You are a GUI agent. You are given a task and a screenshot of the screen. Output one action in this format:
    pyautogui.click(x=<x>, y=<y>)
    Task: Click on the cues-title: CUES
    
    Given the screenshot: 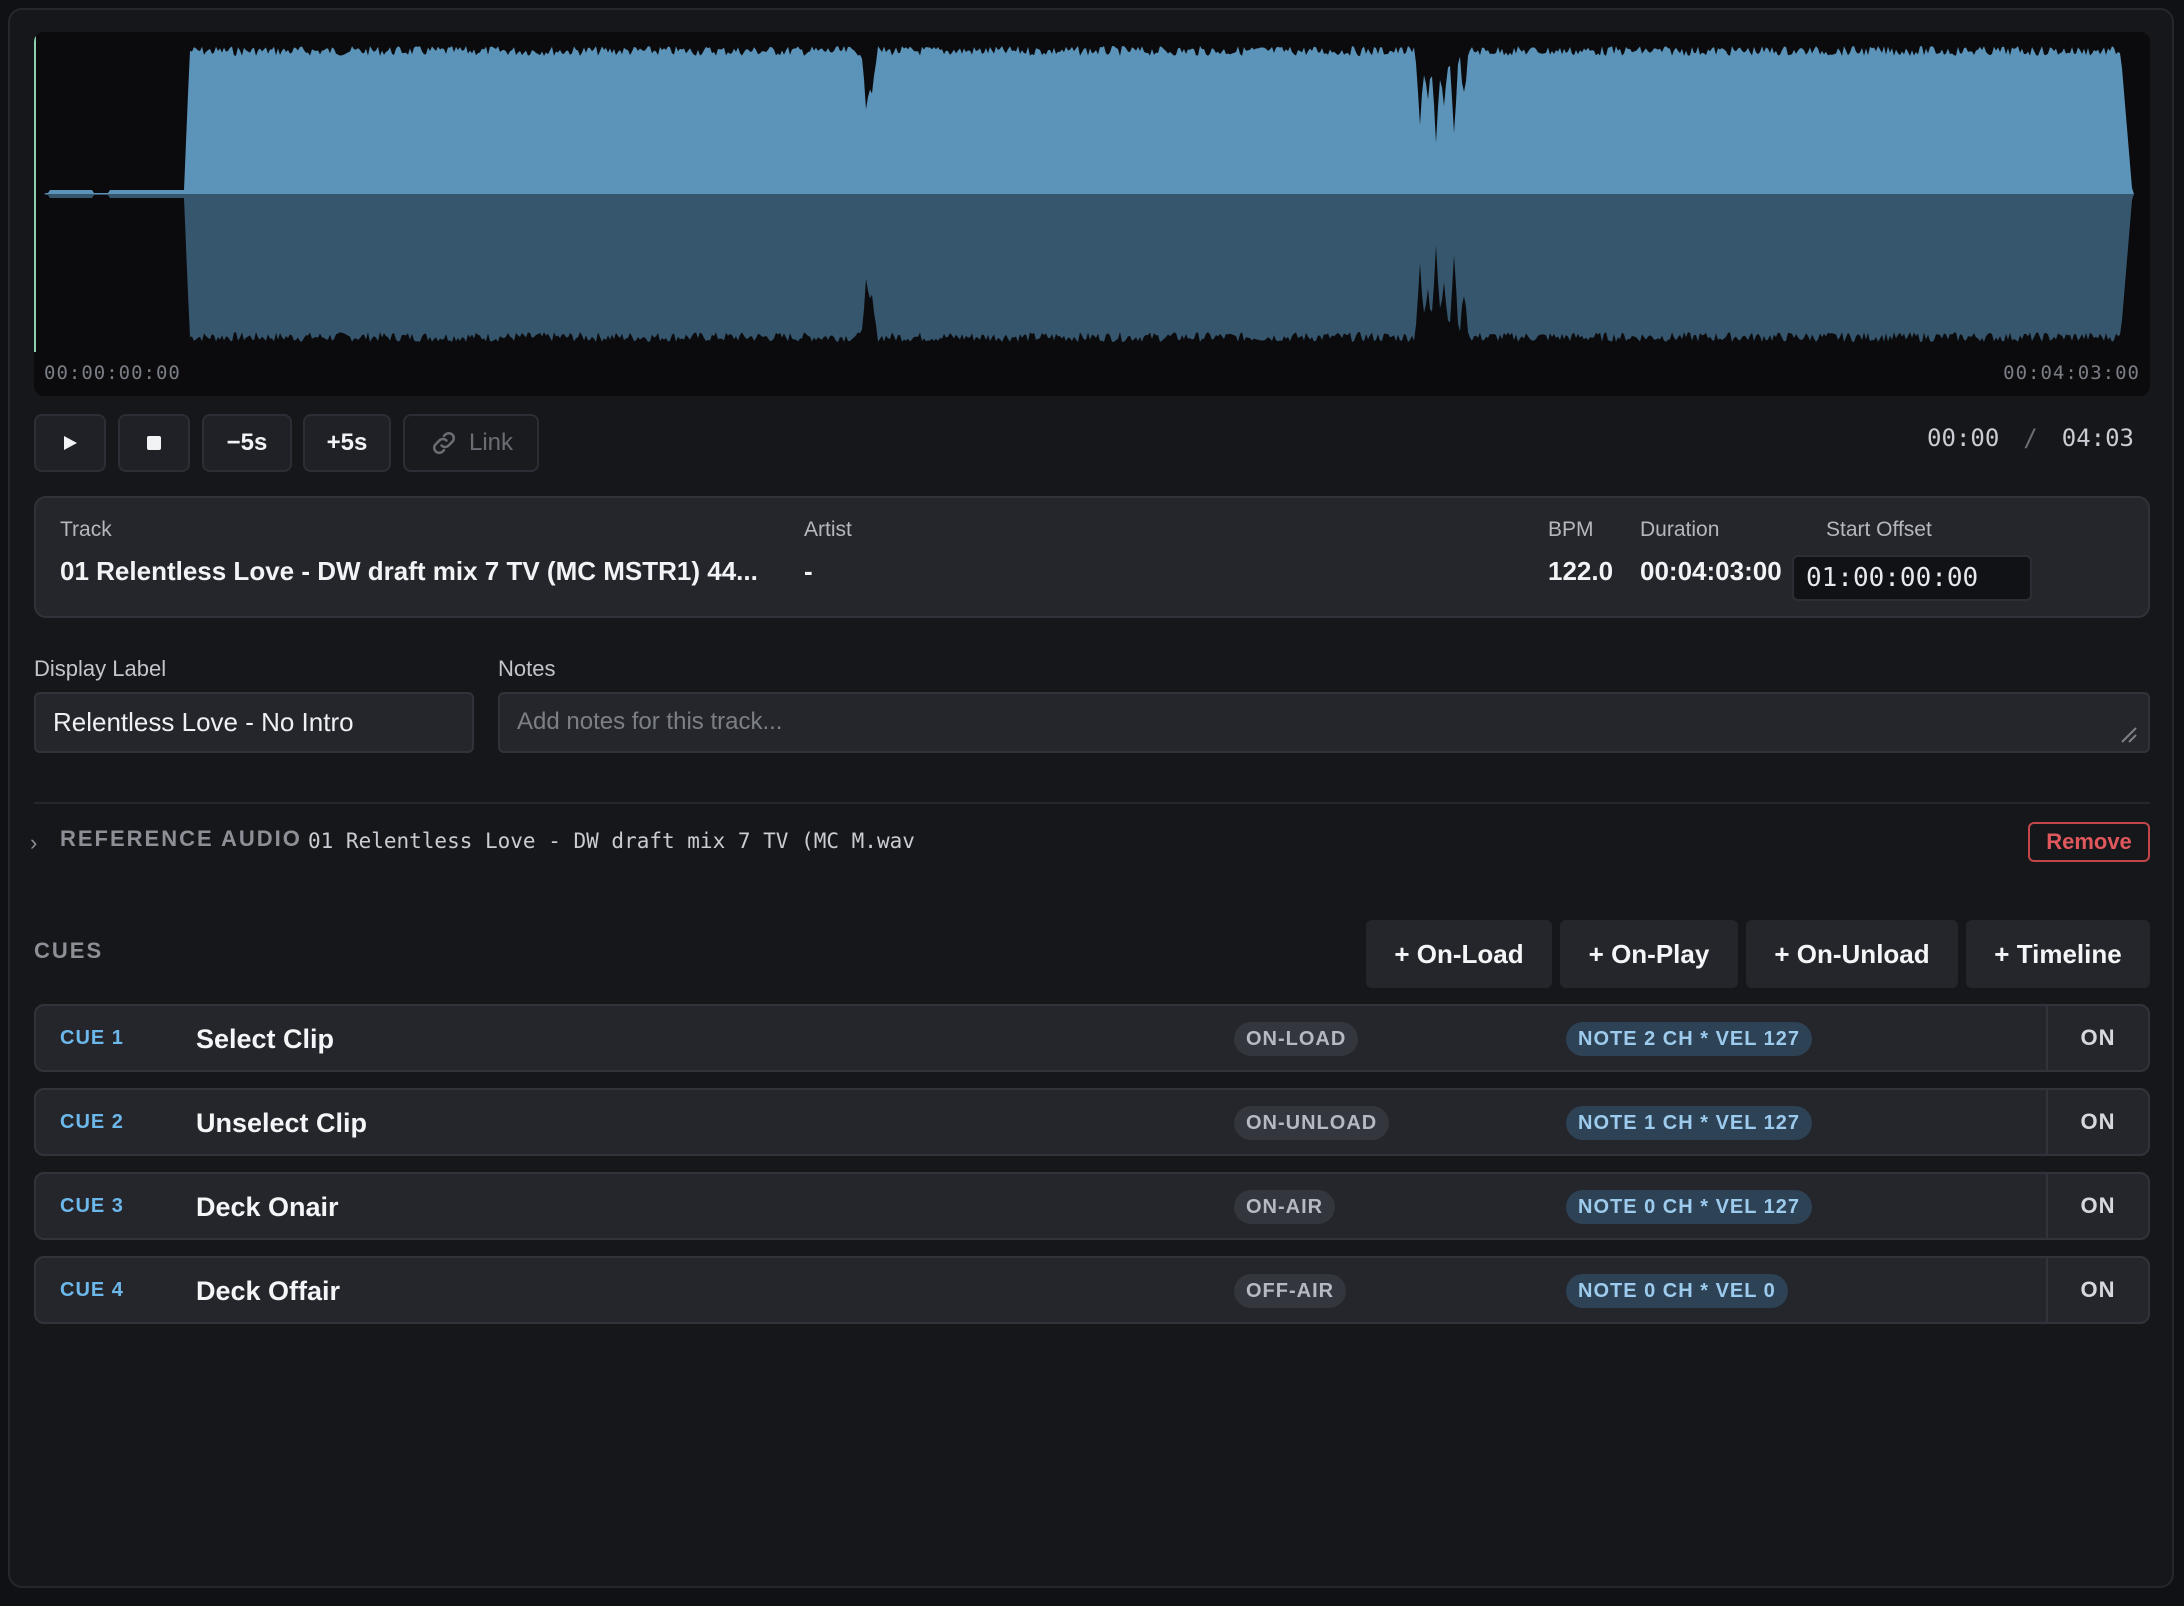 What is the action you would take?
    pyautogui.click(x=69, y=950)
    